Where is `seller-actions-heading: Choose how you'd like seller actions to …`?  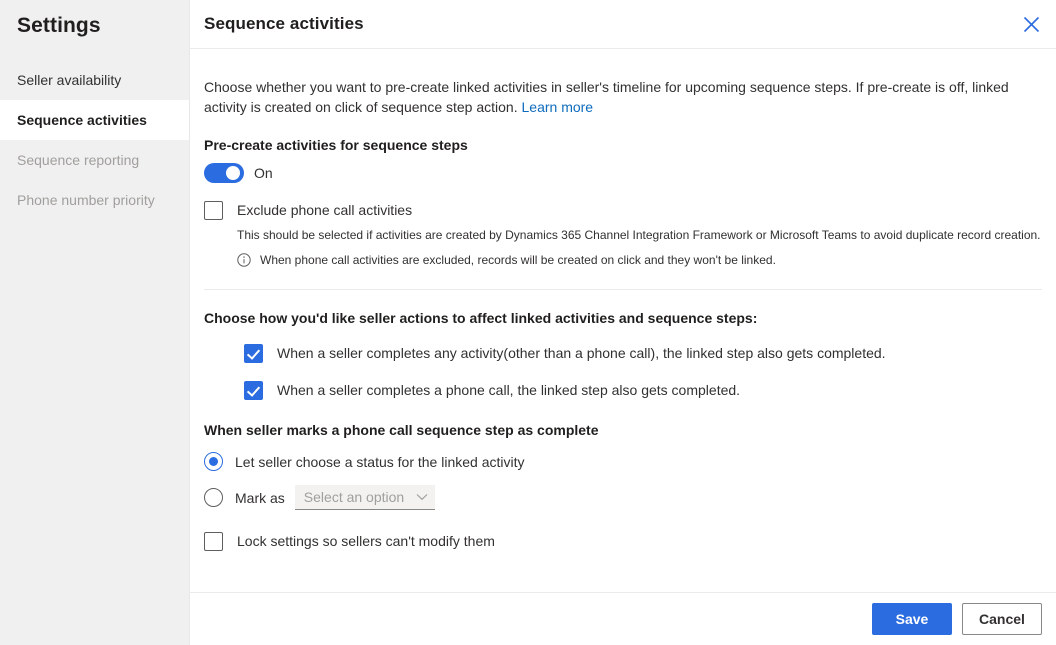 seller-actions-heading: Choose how you'd like seller actions to … is located at coordinates (481, 318).